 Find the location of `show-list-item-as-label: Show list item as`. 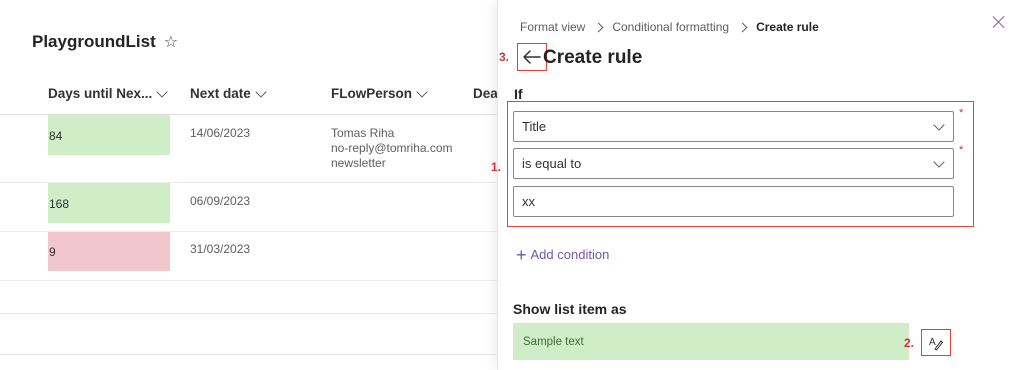

show-list-item-as-label: Show list item as is located at coordinates (570, 309).